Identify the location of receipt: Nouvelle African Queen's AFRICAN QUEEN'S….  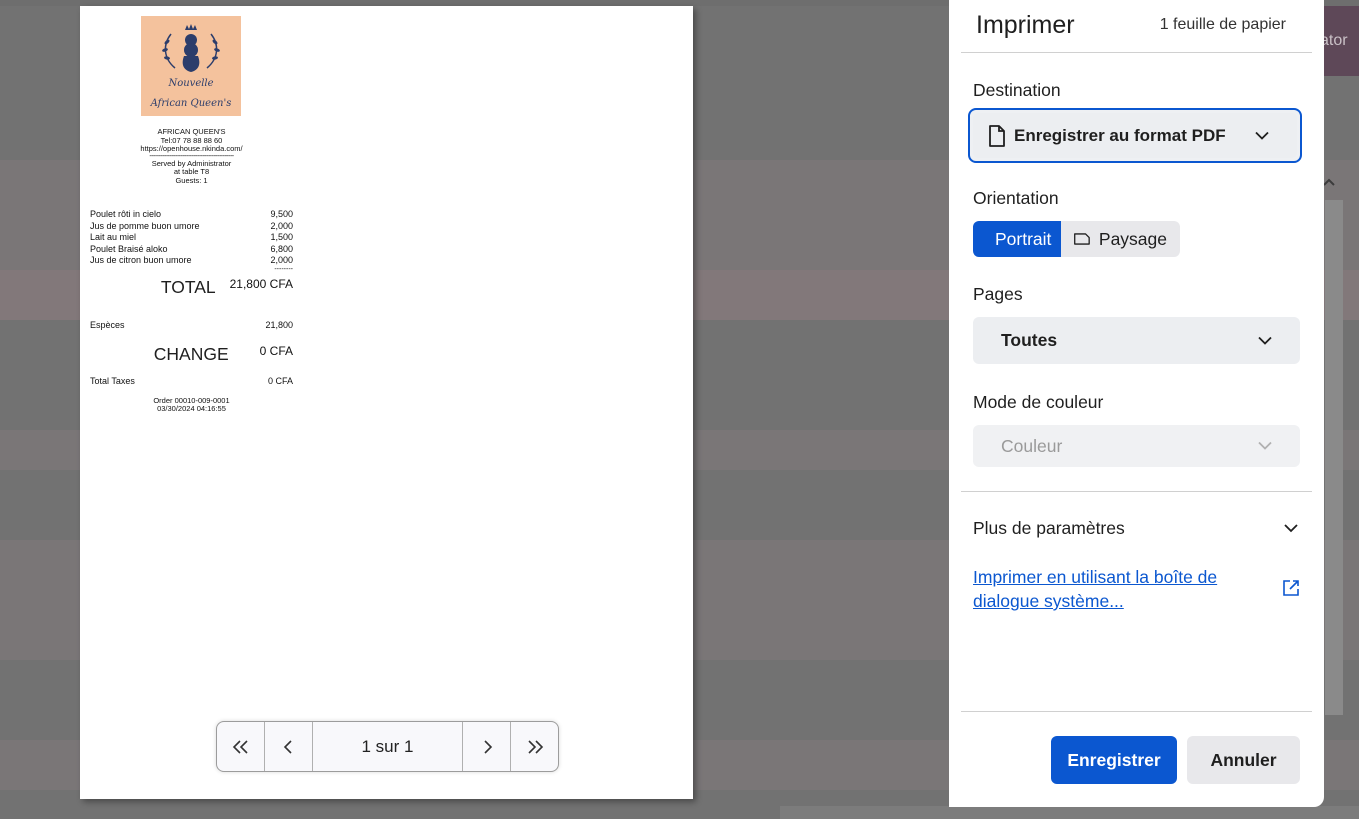
(191, 215).